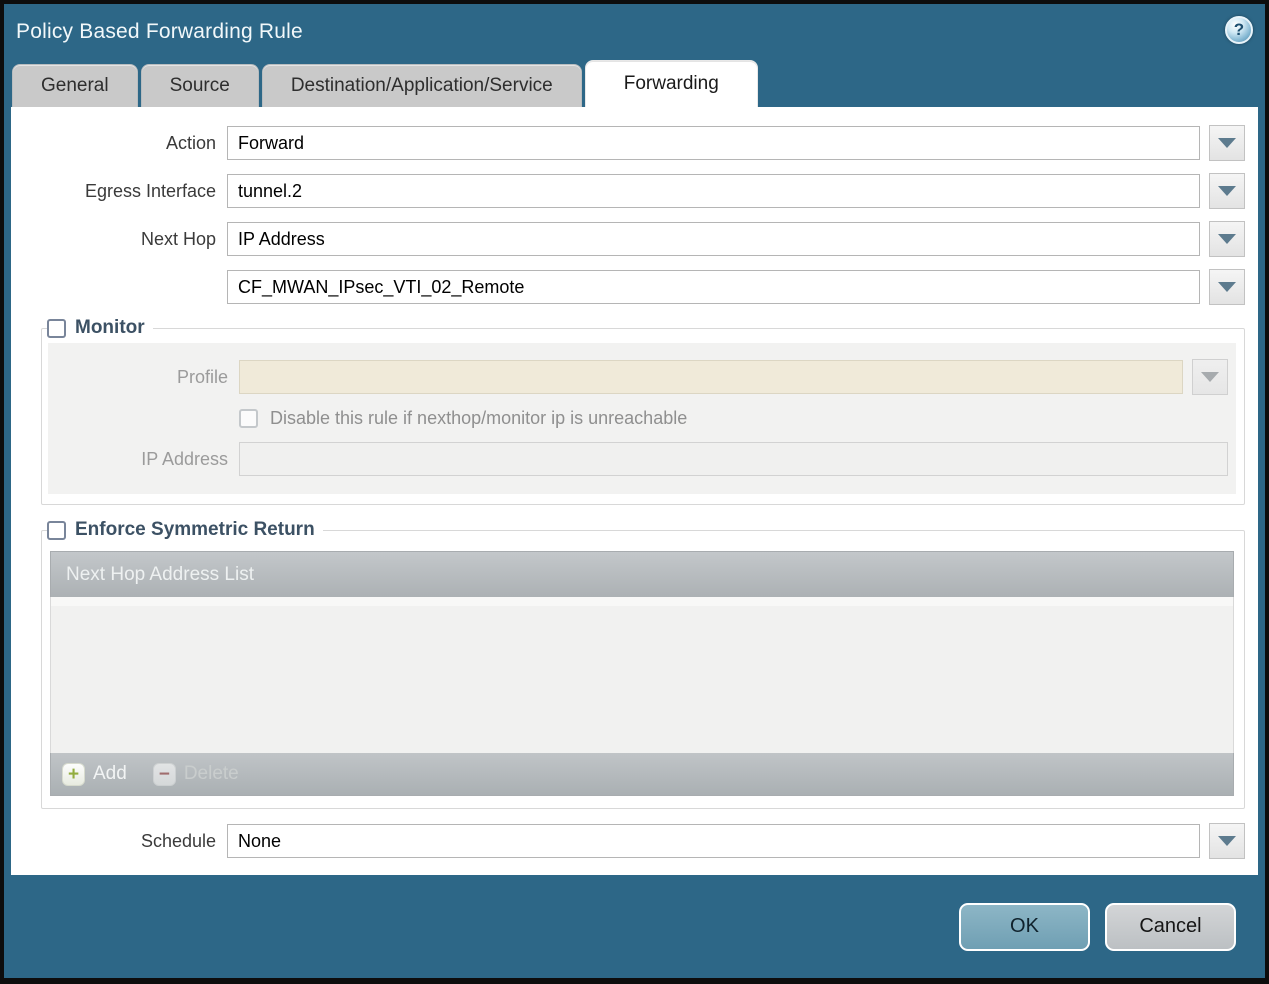 This screenshot has height=984, width=1269. I want to click on next-hop-address-list-header: Next Hop Address List, so click(642, 574).